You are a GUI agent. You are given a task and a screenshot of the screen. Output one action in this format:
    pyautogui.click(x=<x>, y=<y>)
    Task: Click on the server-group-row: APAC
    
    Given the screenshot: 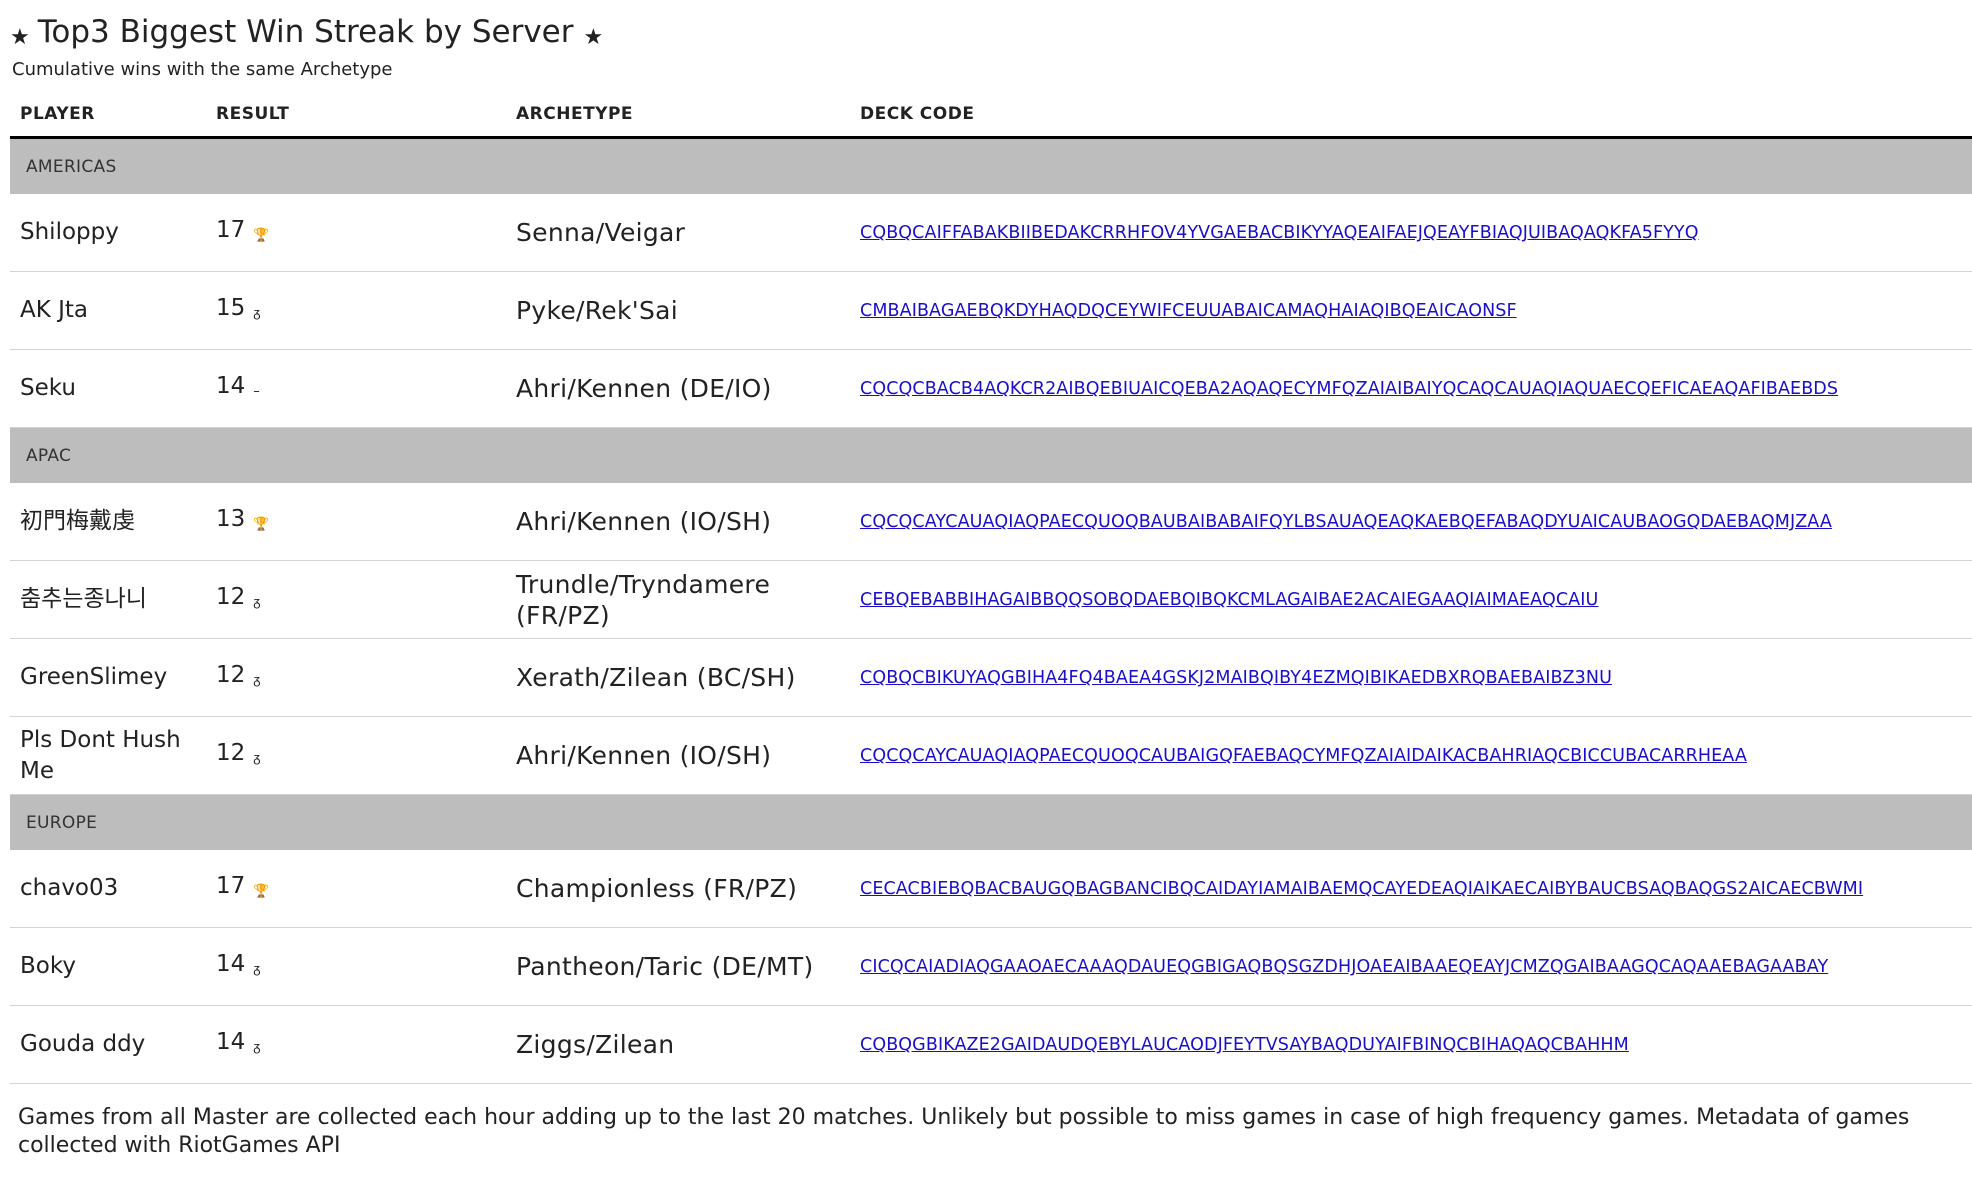 What is the action you would take?
    pyautogui.click(x=991, y=455)
    